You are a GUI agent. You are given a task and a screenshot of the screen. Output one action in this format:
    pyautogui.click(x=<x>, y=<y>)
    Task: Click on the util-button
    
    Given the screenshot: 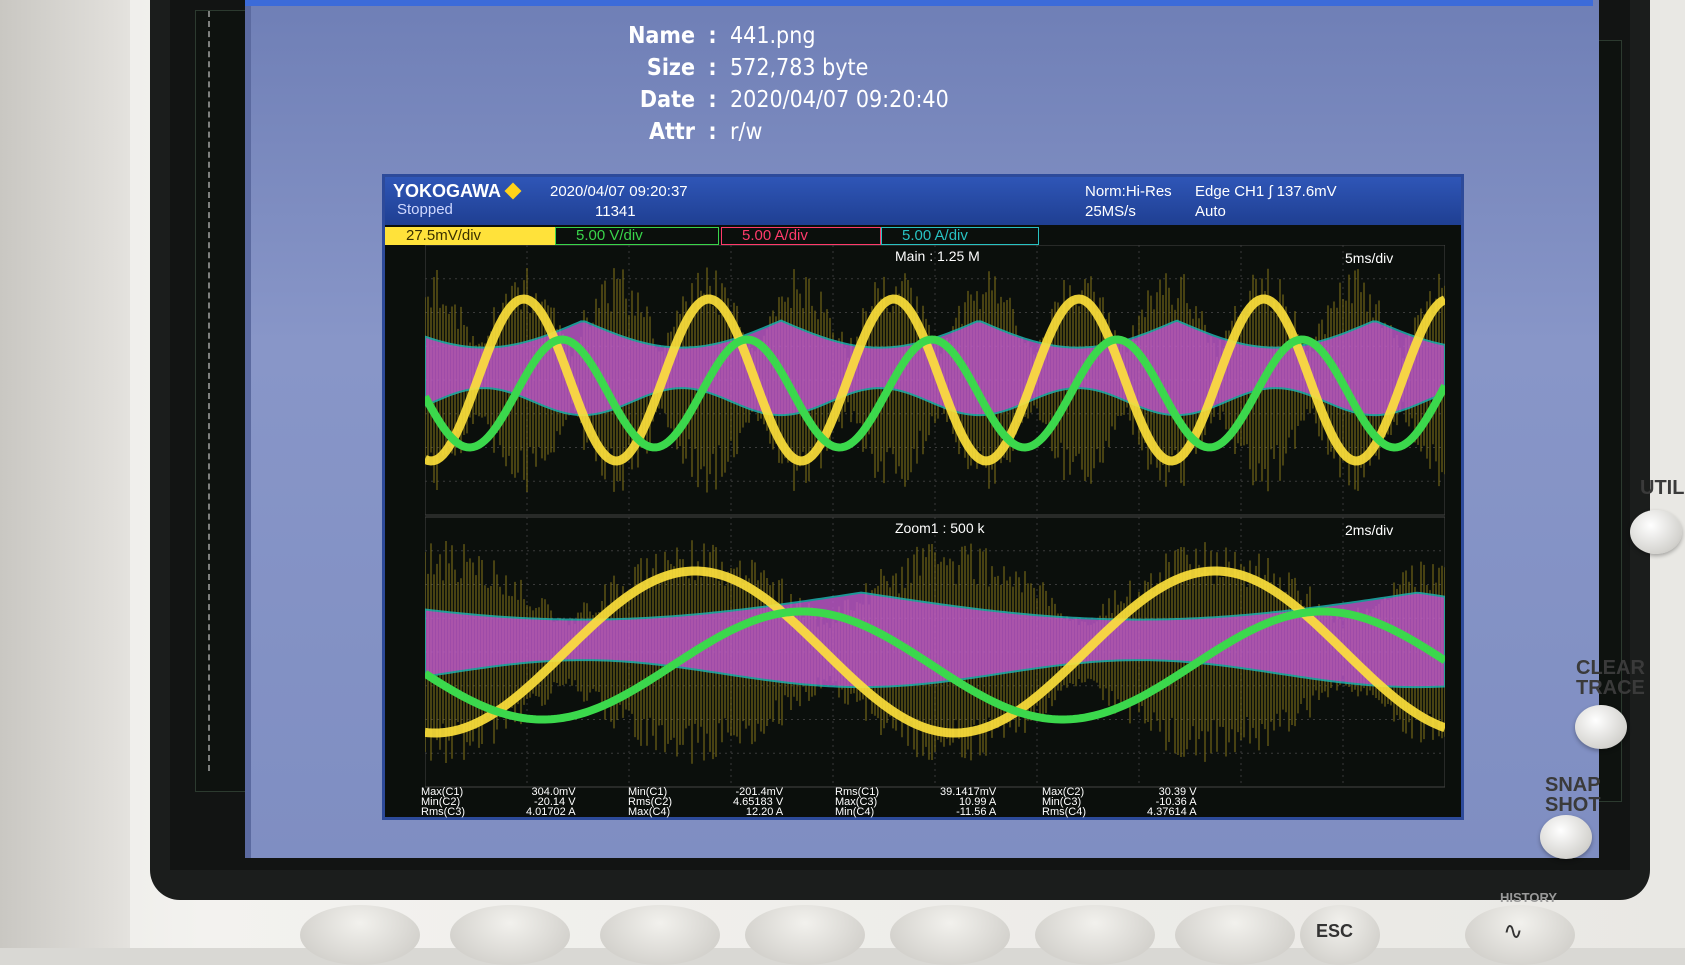 What is the action you would take?
    pyautogui.click(x=1656, y=532)
    